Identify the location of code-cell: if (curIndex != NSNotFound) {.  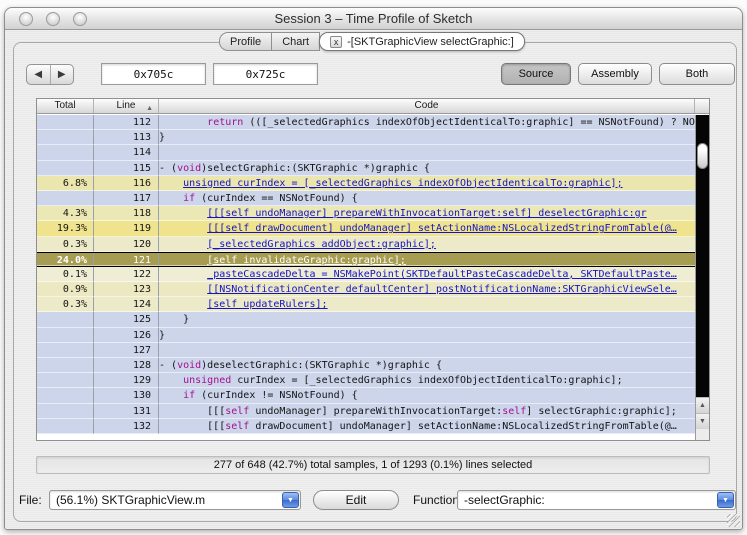
(427, 396).